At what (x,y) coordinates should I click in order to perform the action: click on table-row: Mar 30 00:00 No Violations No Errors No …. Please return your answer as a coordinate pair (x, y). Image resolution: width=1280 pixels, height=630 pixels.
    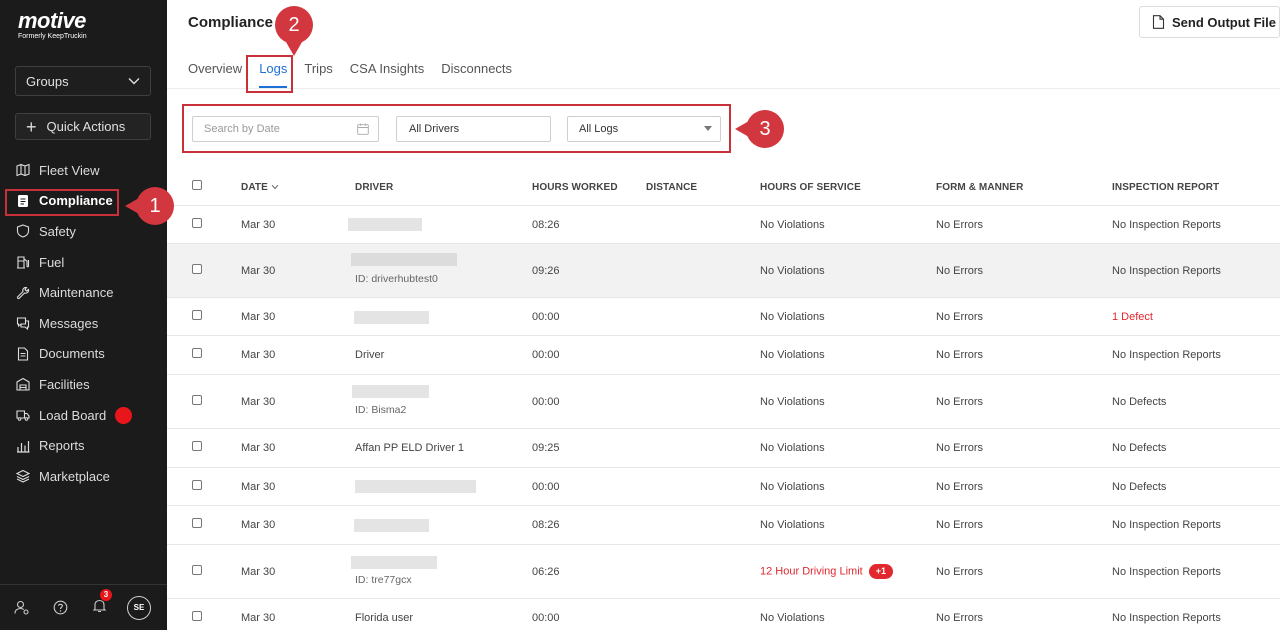
    Looking at the image, I should click on (723, 487).